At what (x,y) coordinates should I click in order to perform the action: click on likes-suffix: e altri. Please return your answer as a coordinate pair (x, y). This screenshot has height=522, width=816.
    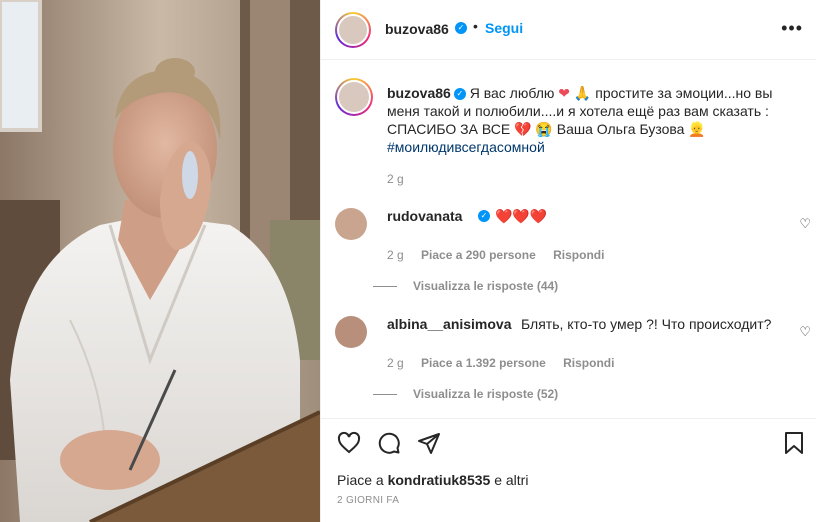
    Looking at the image, I should click on (511, 480).